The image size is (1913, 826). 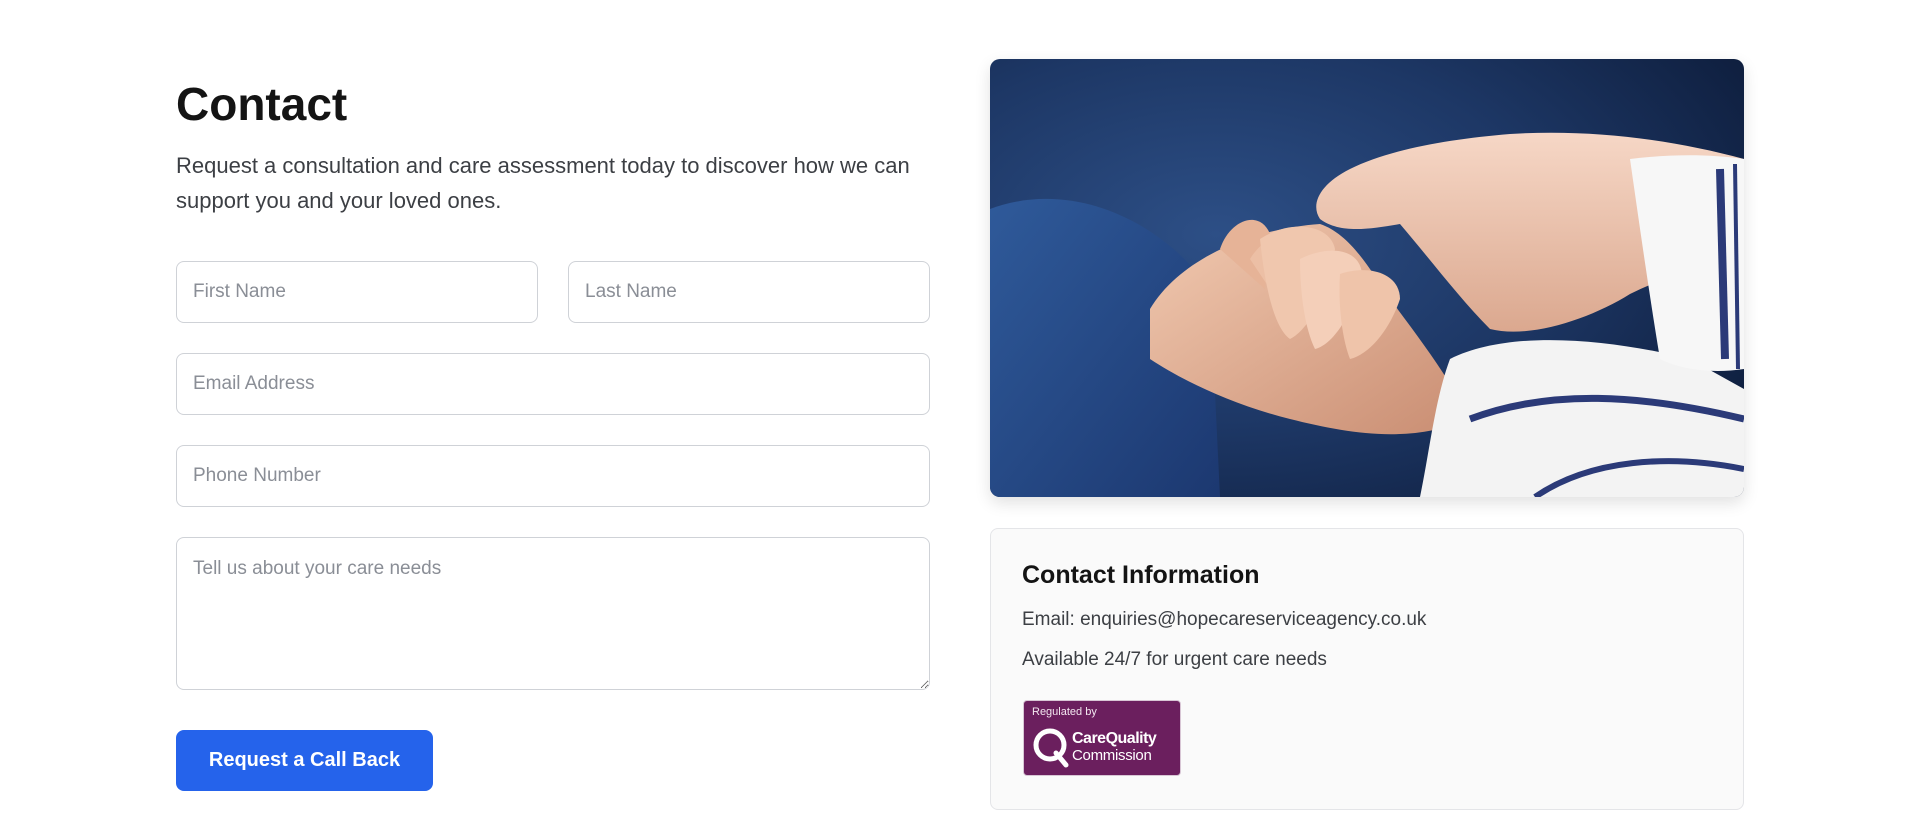 What do you see at coordinates (1064, 712) in the screenshot?
I see `badge-regulated-by: Regulated by` at bounding box center [1064, 712].